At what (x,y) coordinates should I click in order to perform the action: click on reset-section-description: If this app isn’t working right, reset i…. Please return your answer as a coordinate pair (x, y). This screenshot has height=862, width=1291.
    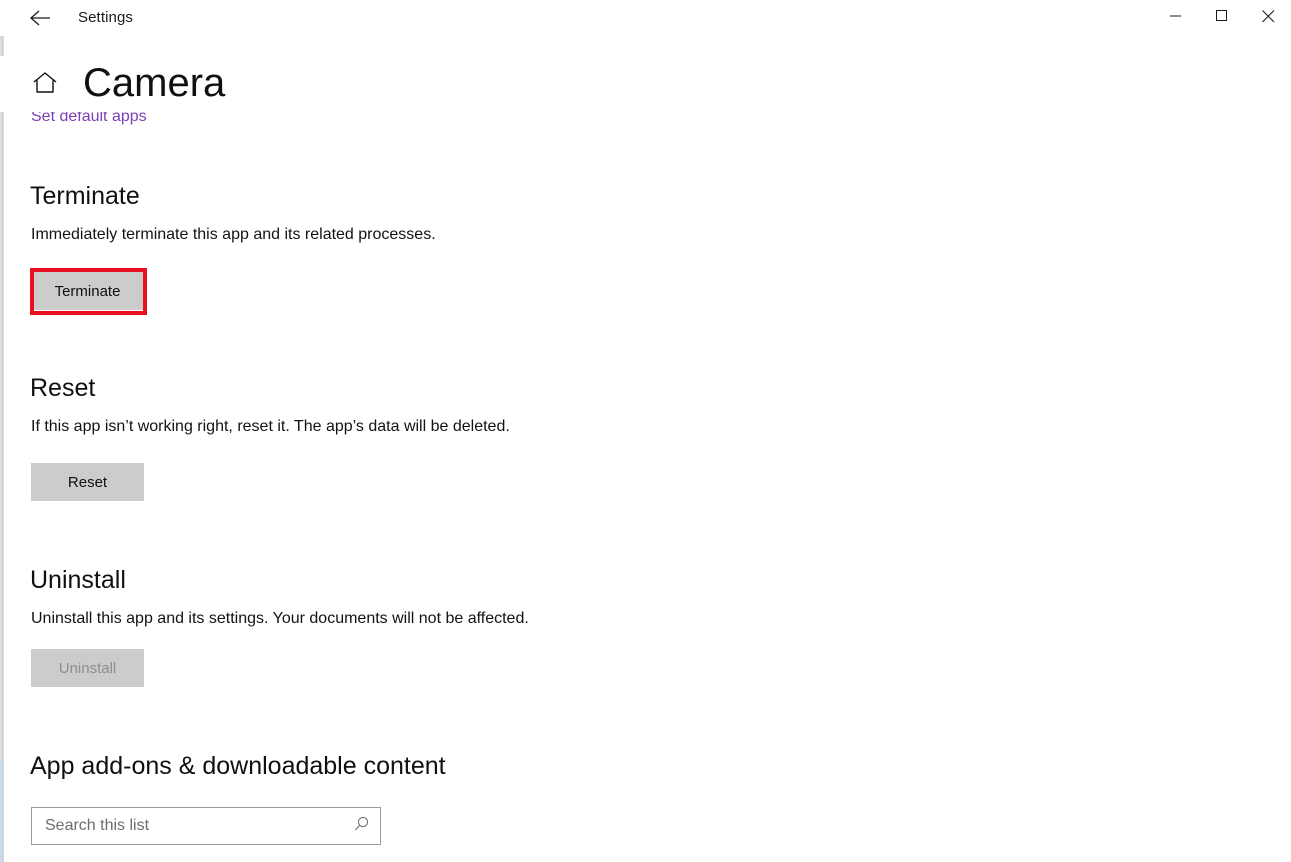
    Looking at the image, I should click on (270, 426).